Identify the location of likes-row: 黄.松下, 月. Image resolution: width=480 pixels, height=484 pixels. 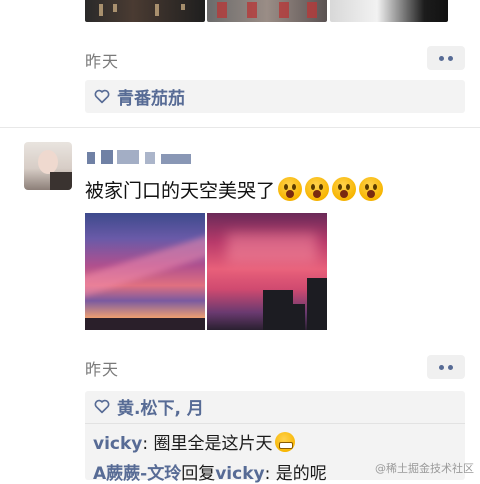
(275, 406).